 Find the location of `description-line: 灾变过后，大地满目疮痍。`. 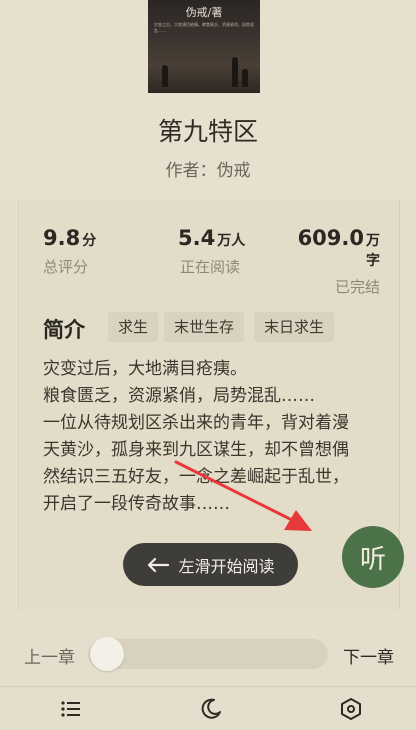

description-line: 灾变过后，大地满目疮痍。 is located at coordinates (145, 369).